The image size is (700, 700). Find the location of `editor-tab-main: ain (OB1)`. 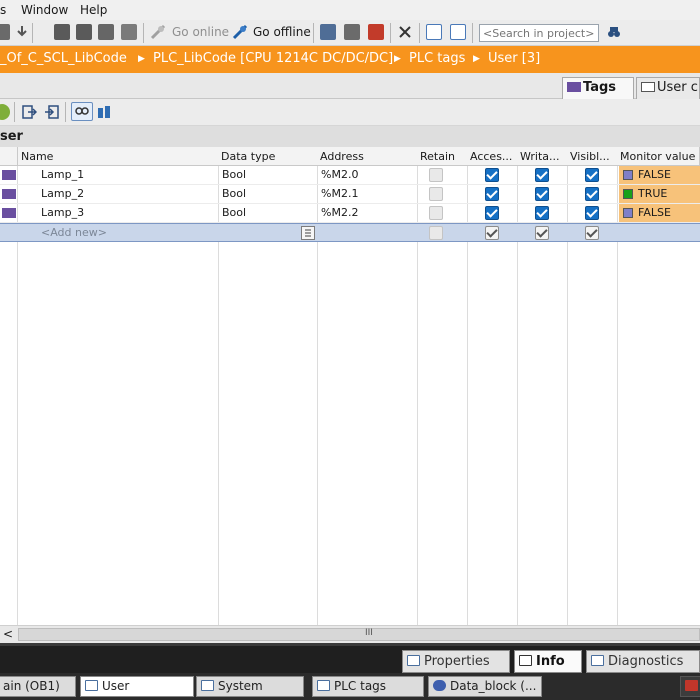

editor-tab-main: ain (OB1) is located at coordinates (38, 686).